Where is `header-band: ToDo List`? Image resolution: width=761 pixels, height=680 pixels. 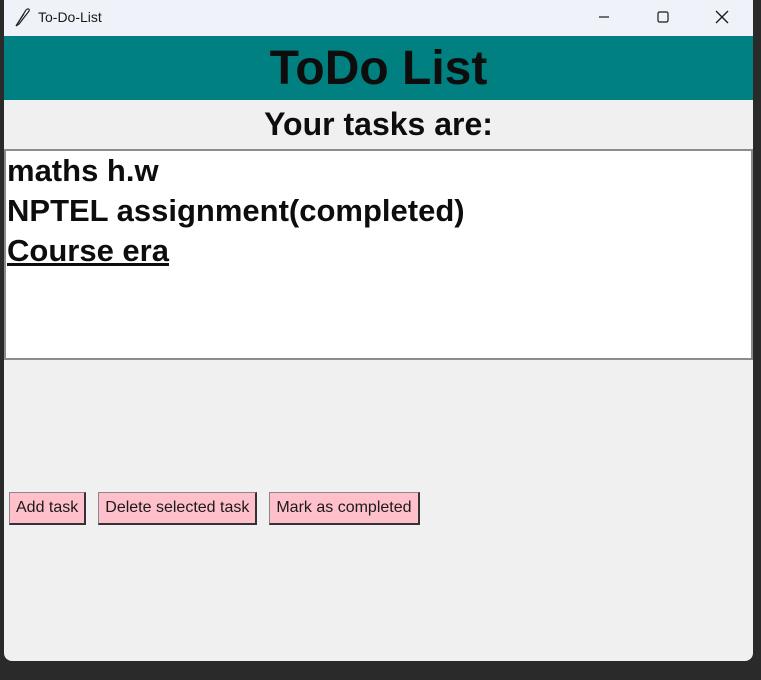 header-band: ToDo List is located at coordinates (378, 68).